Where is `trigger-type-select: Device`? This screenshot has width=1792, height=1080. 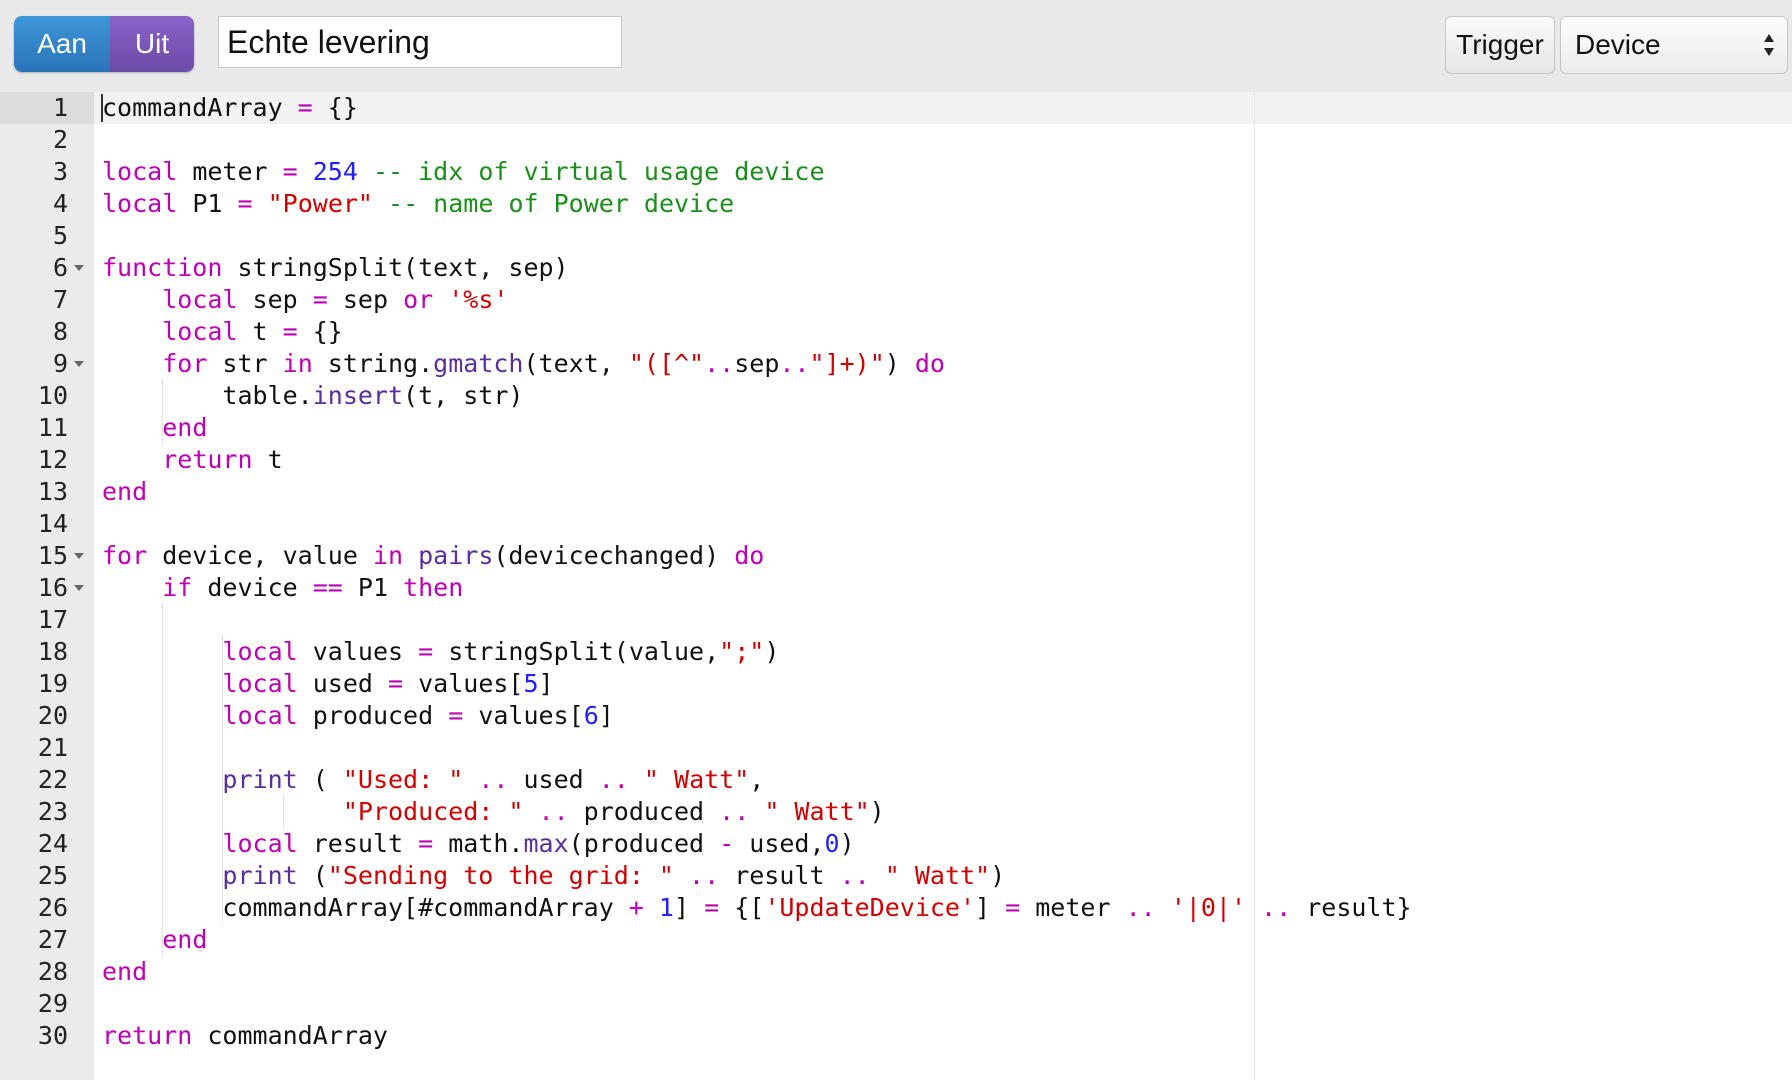 trigger-type-select: Device is located at coordinates (1674, 45).